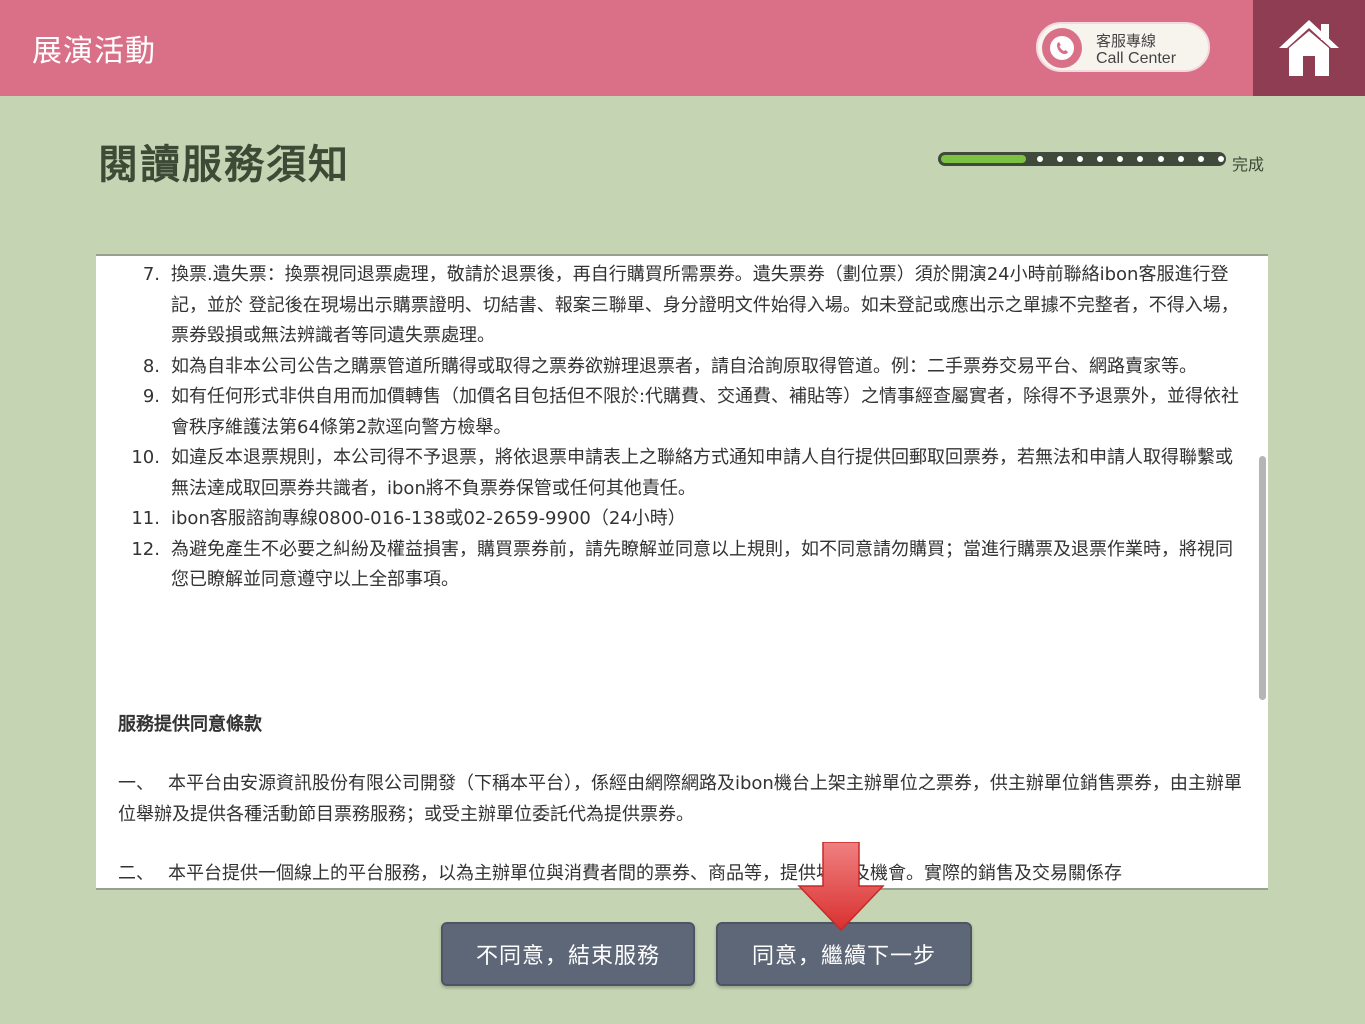  I want to click on section-heading: 服務提供同意條款, so click(190, 724).